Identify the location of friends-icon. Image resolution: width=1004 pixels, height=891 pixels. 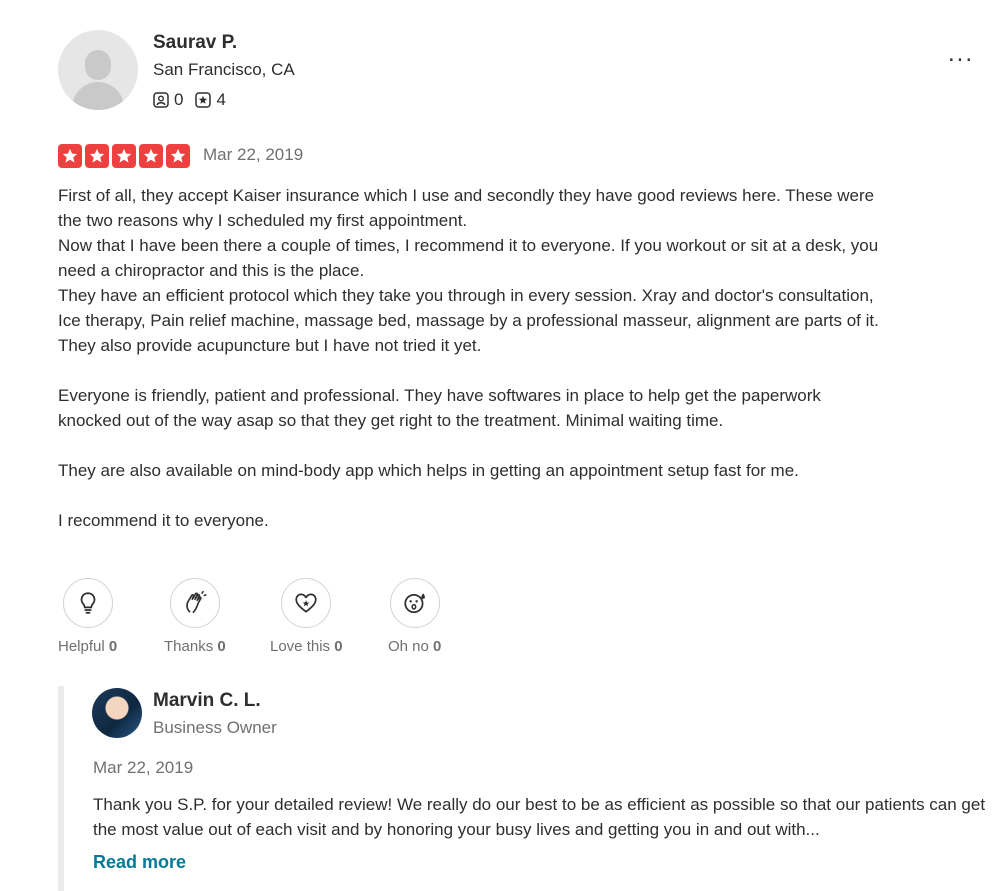
(161, 100).